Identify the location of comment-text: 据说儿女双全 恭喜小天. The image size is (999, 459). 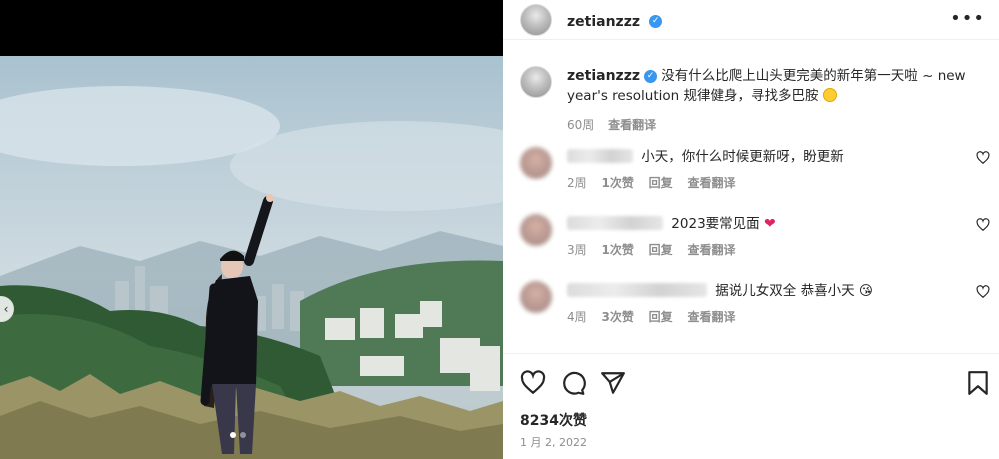
(785, 291).